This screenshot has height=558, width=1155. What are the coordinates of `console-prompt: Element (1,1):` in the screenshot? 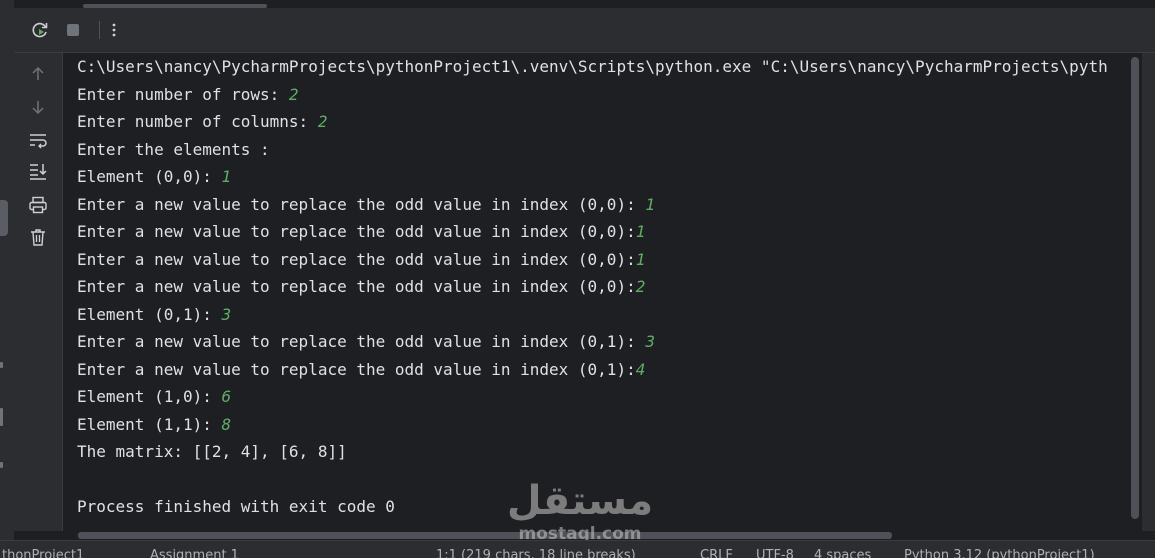 It's located at (149, 424).